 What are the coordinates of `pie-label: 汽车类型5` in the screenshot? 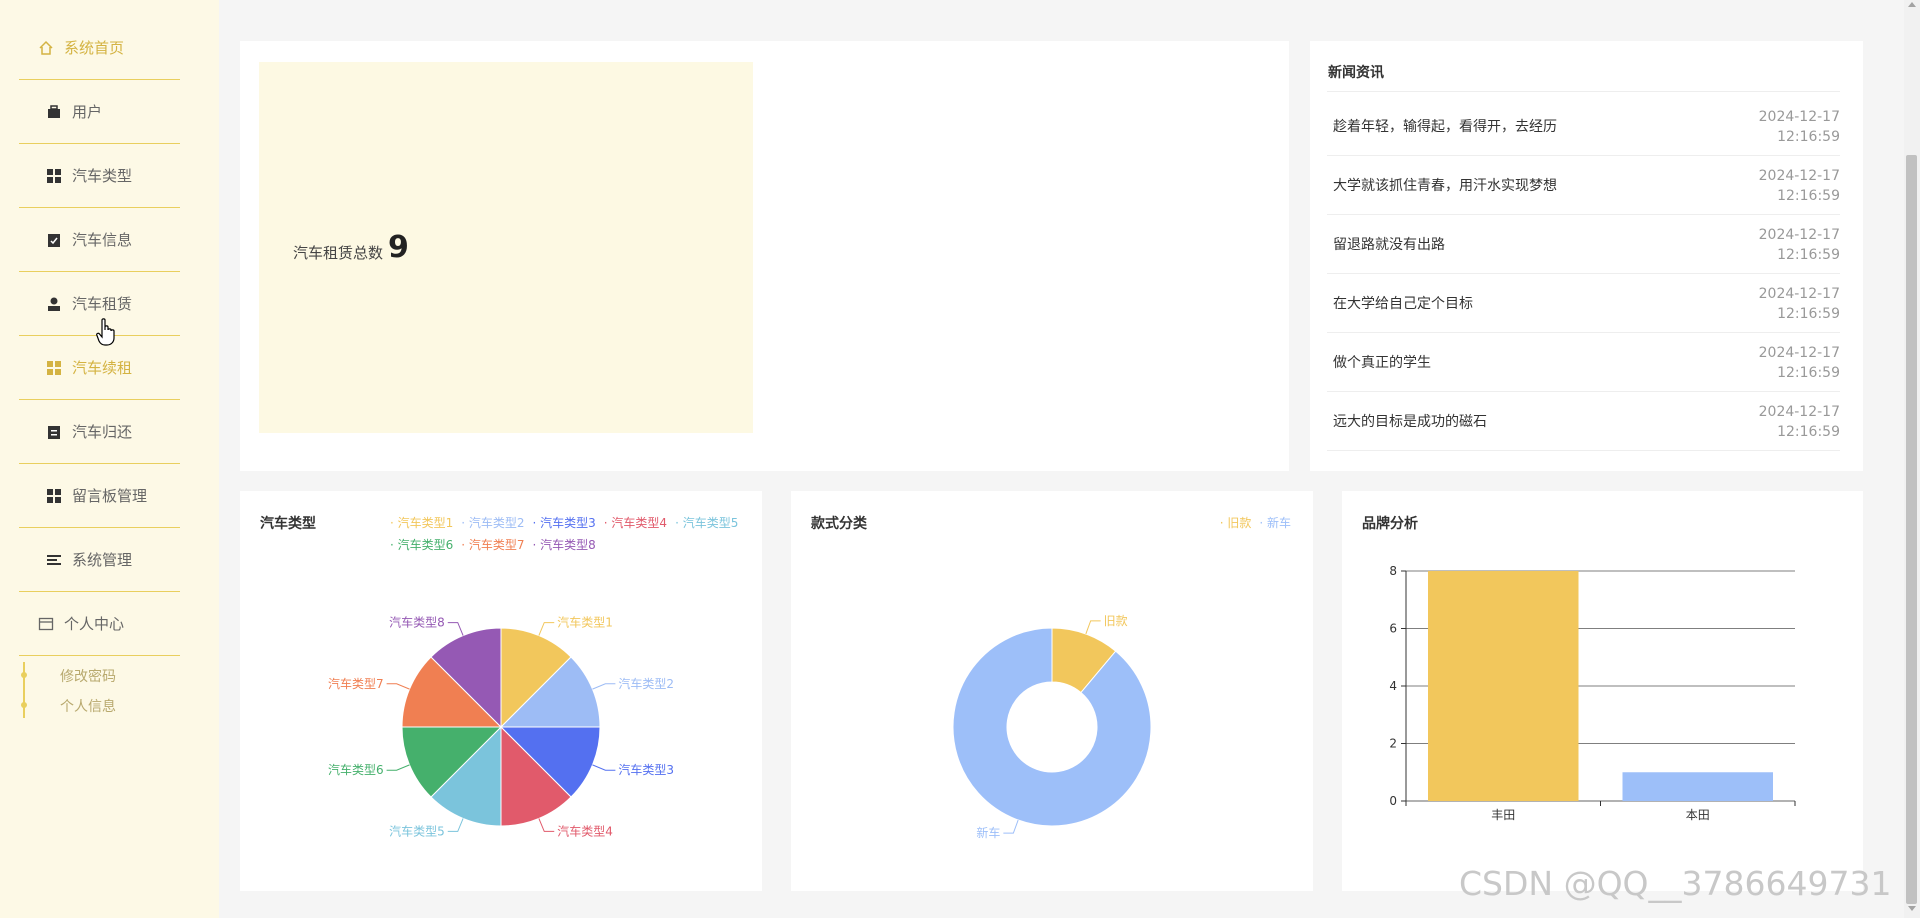 It's located at (417, 830).